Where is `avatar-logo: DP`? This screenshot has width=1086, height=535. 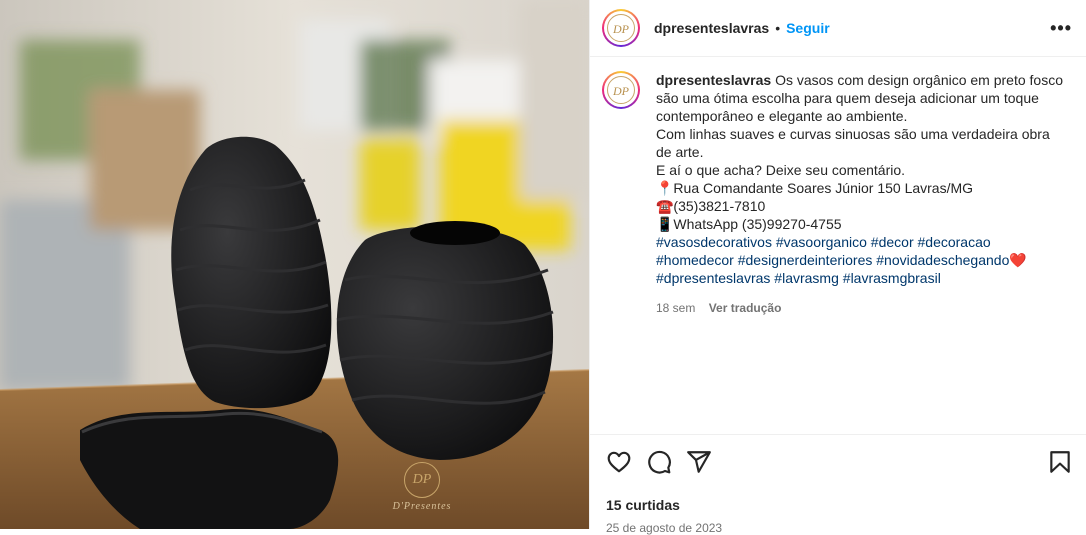
avatar-logo: DP is located at coordinates (621, 28).